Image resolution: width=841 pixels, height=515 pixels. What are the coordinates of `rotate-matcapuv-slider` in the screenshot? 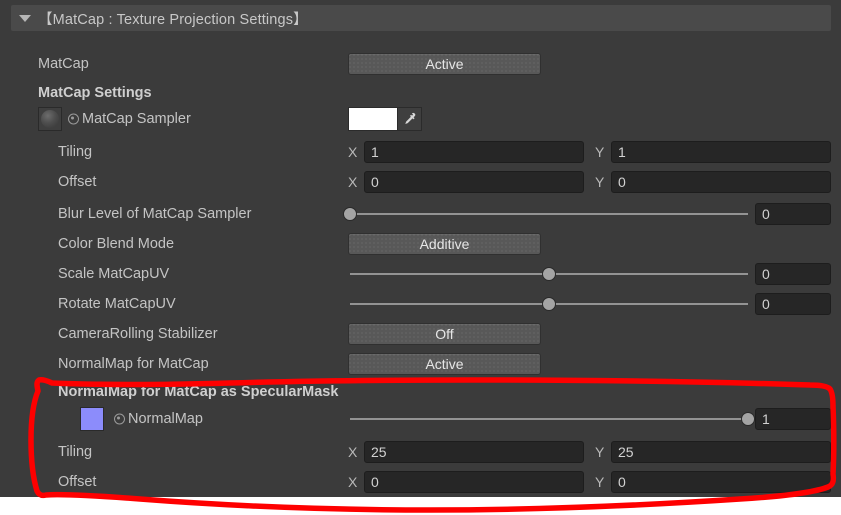 It's located at (549, 304).